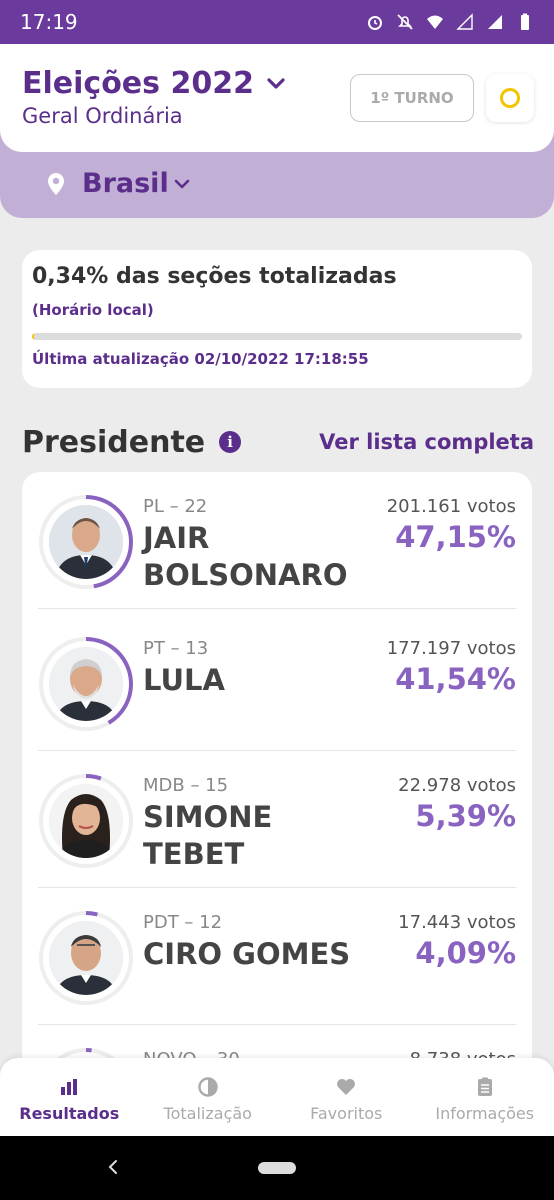 The width and height of the screenshot is (554, 1200). What do you see at coordinates (465, 953) in the screenshot?
I see `candidate-percent: 4,09%` at bounding box center [465, 953].